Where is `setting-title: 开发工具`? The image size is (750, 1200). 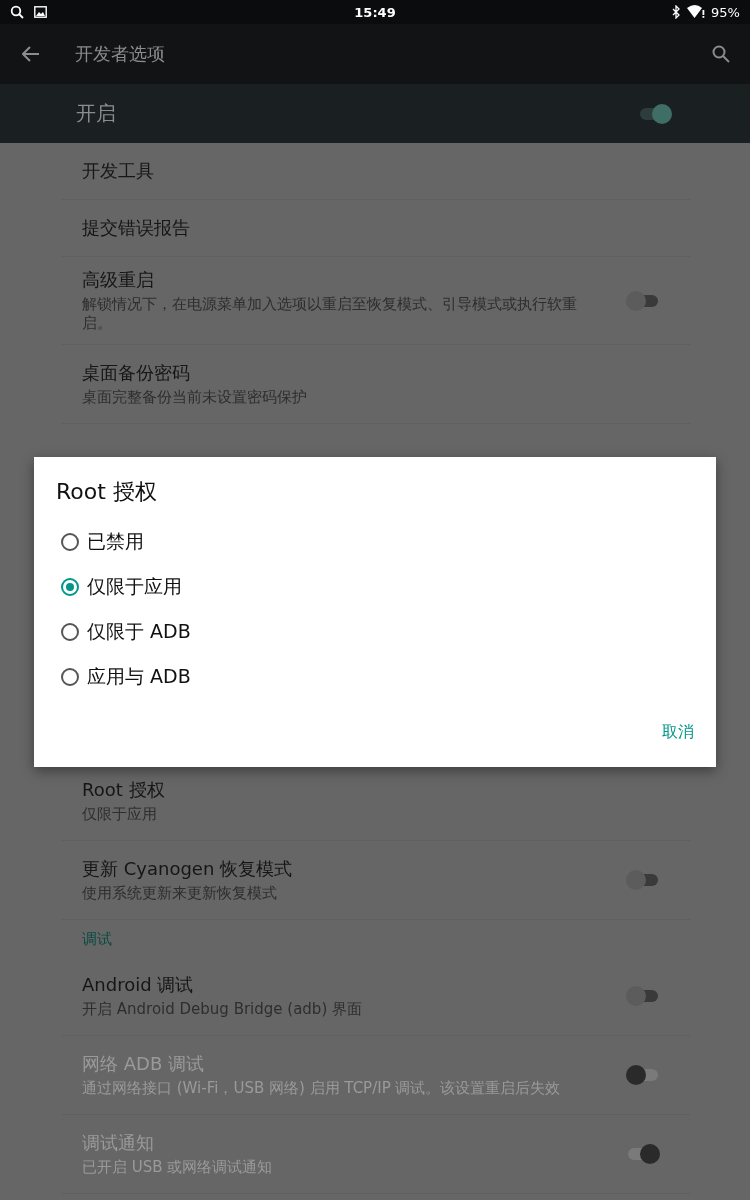 setting-title: 开发工具 is located at coordinates (376, 171).